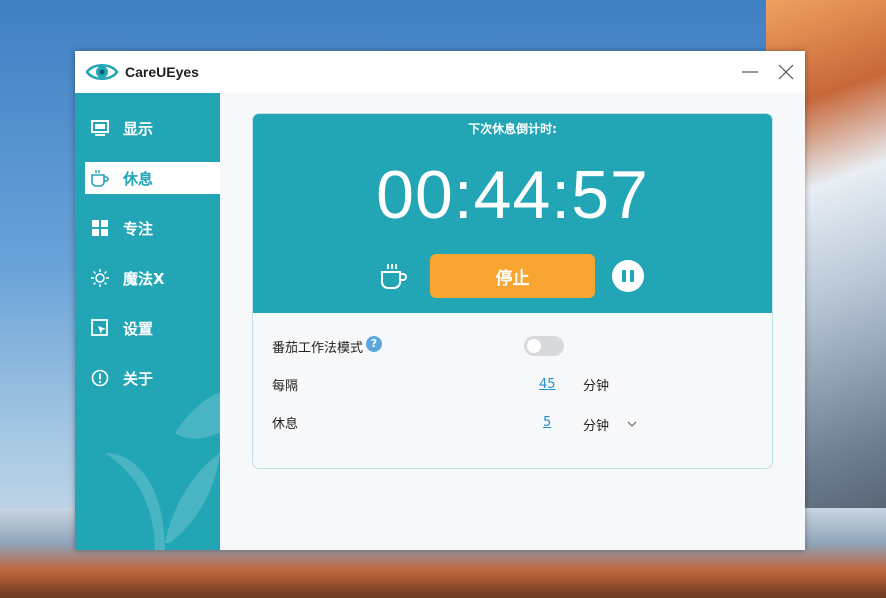 The height and width of the screenshot is (598, 886). Describe the element at coordinates (100, 228) in the screenshot. I see `windows-icon` at that location.